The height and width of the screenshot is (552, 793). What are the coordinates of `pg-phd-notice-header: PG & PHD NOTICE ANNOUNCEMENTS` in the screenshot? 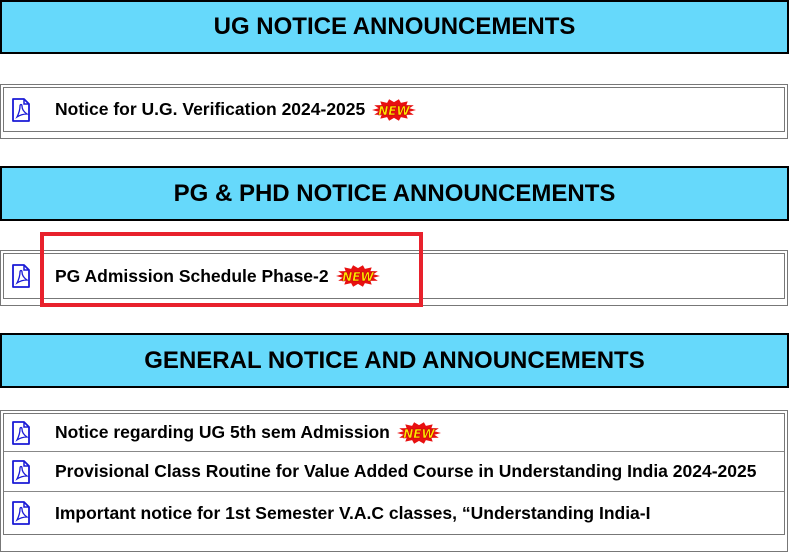 It's located at (394, 193).